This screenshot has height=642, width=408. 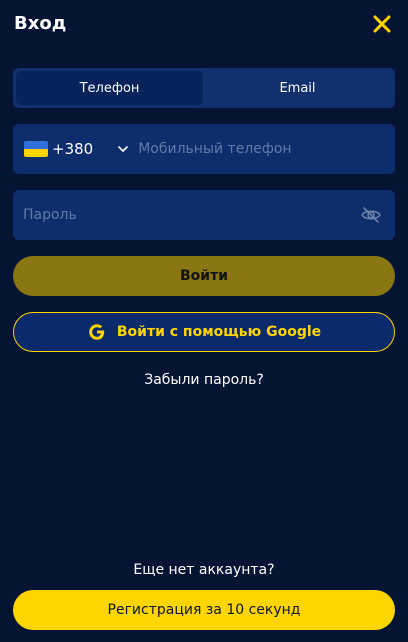 I want to click on page-title: Вход, so click(x=40, y=23).